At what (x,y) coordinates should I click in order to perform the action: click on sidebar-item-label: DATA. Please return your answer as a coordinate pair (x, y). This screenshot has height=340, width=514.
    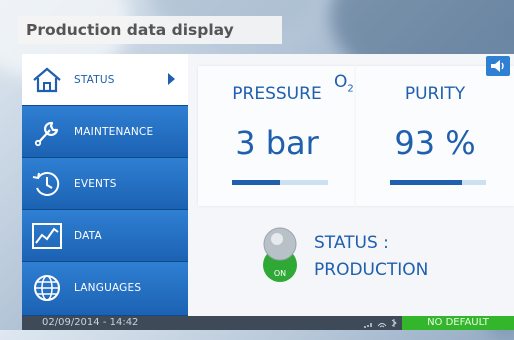
    Looking at the image, I should click on (88, 236).